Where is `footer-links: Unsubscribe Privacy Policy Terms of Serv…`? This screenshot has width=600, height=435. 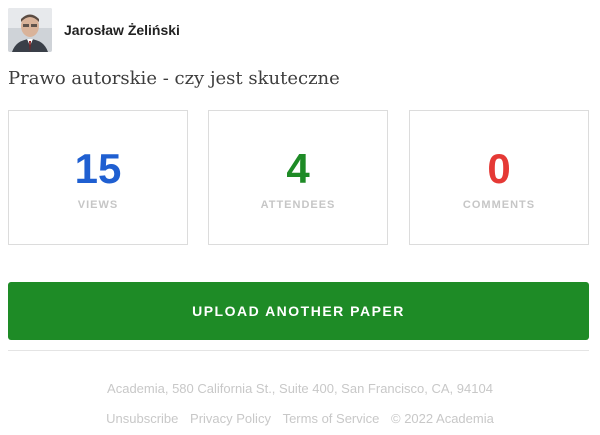
footer-links: Unsubscribe Privacy Policy Terms of Serv… is located at coordinates (300, 418).